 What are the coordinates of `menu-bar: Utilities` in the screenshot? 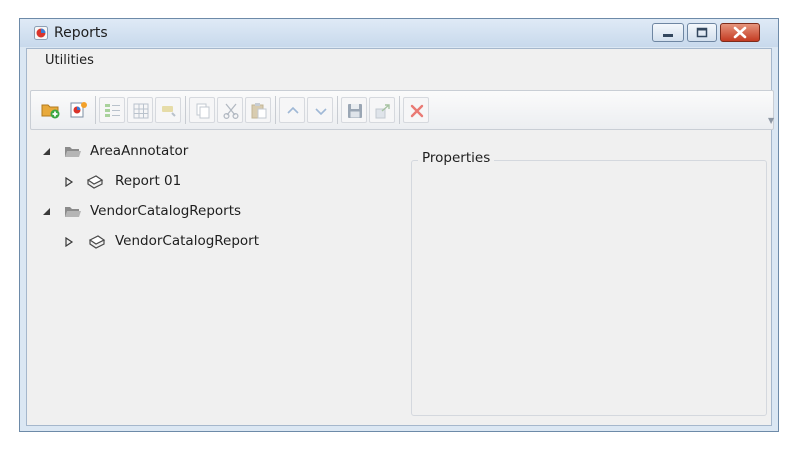 It's located at (399, 60).